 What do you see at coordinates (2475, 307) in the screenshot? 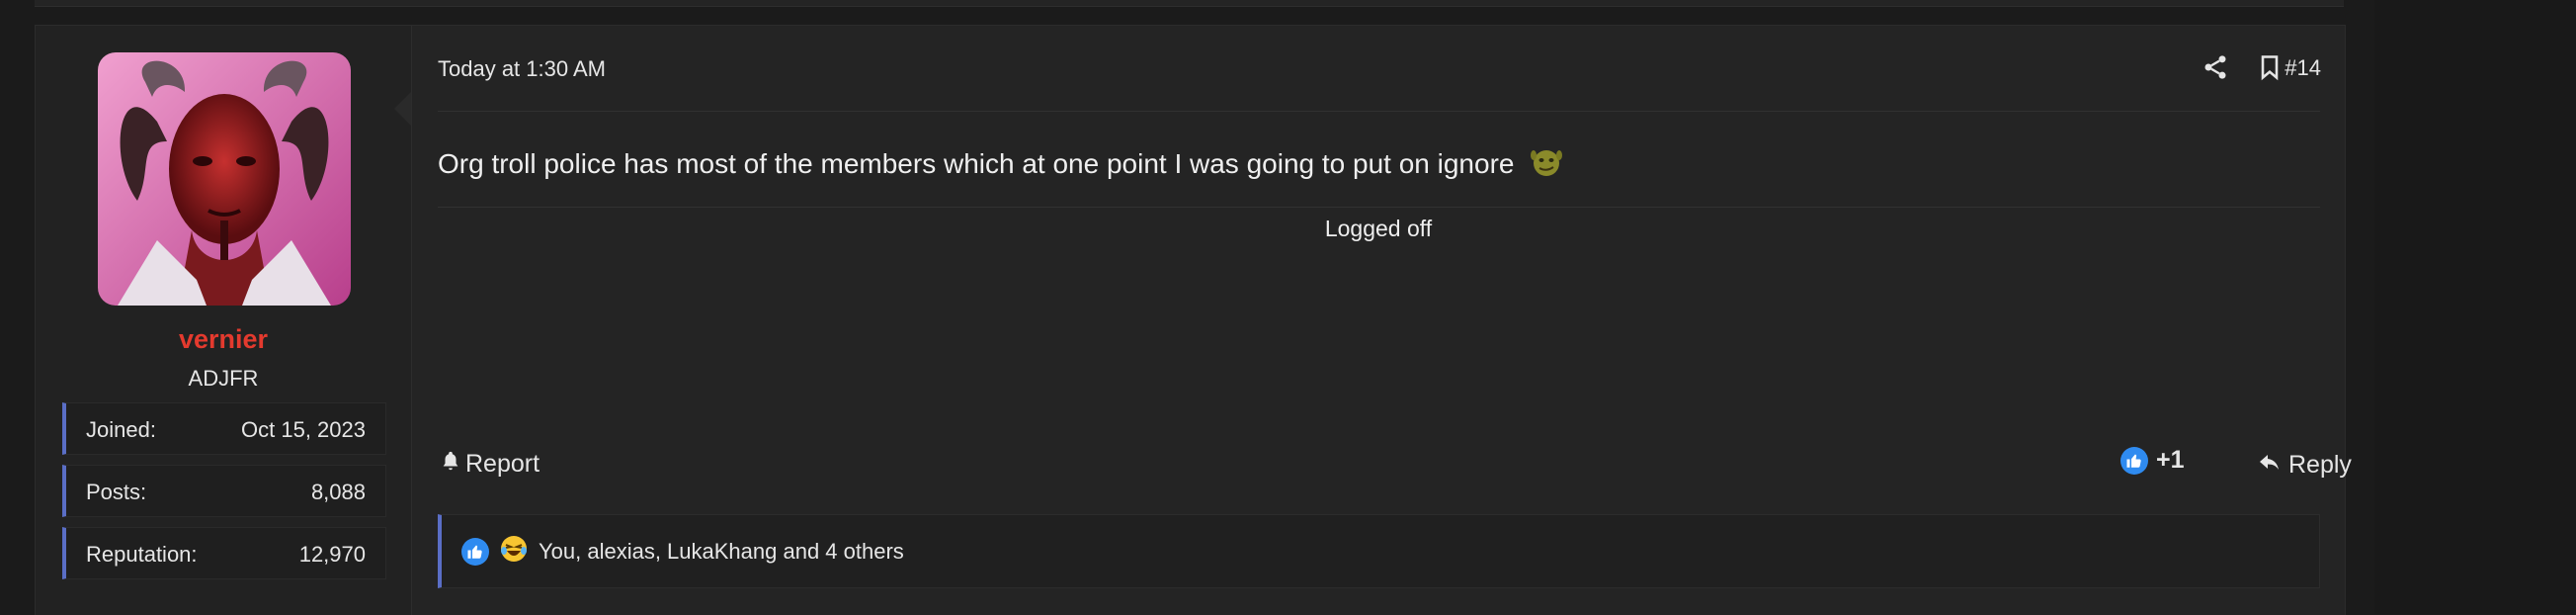
I see `right-margin` at bounding box center [2475, 307].